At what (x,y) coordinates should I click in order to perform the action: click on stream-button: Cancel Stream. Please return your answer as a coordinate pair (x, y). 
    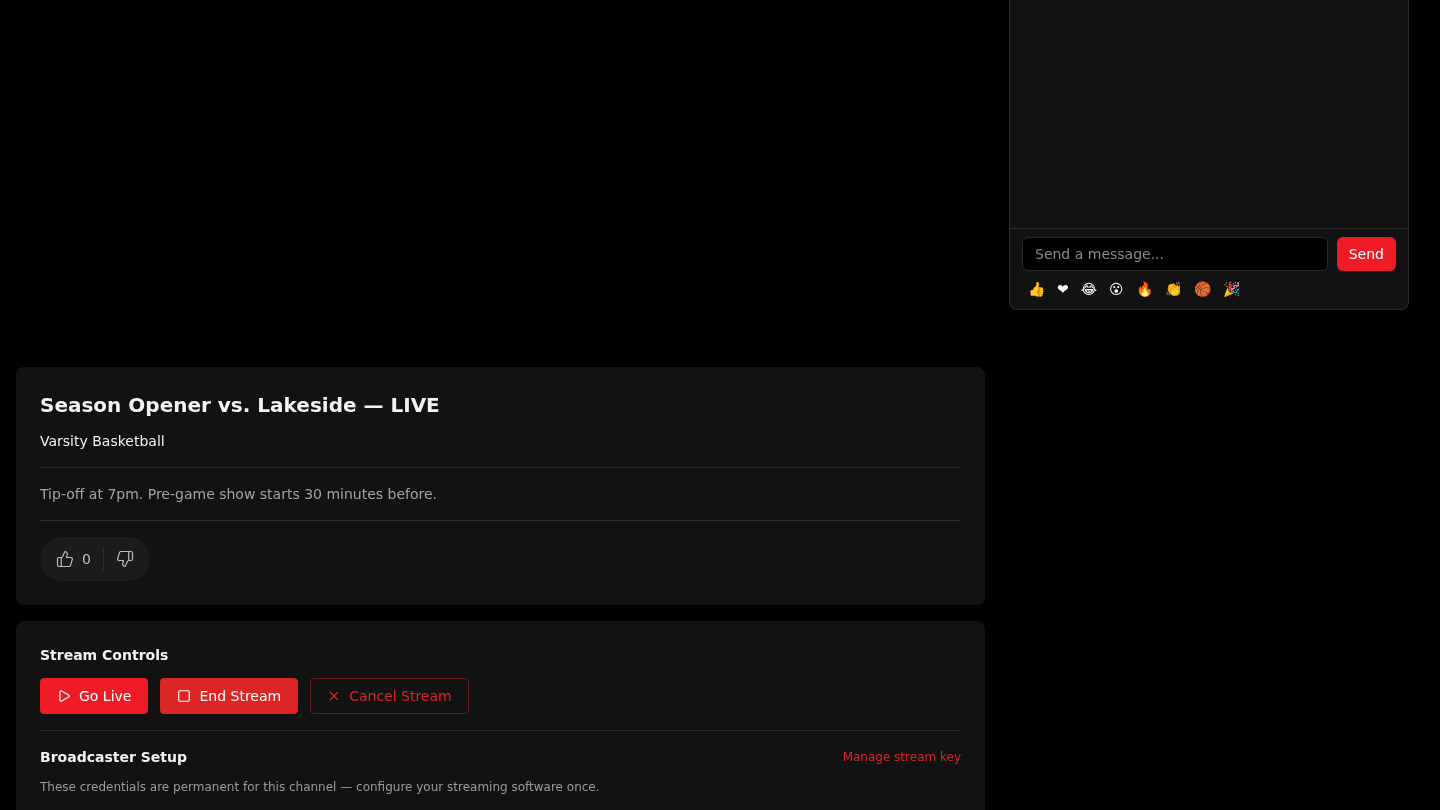
    Looking at the image, I should click on (389, 696).